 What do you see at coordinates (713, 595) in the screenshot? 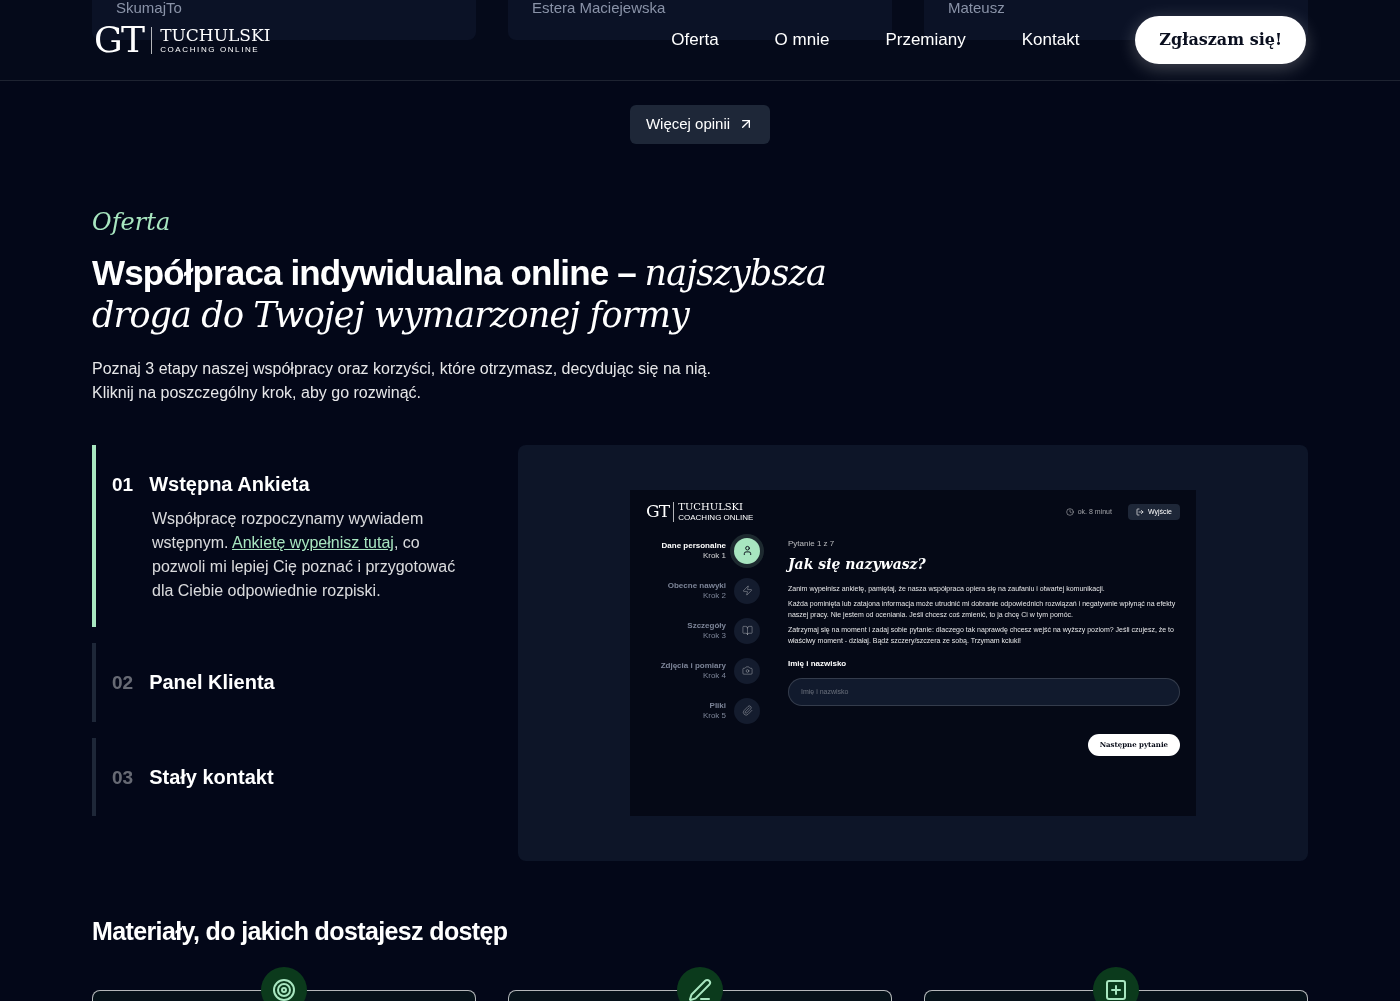
I see `survey-step-sub: Krok 2` at bounding box center [713, 595].